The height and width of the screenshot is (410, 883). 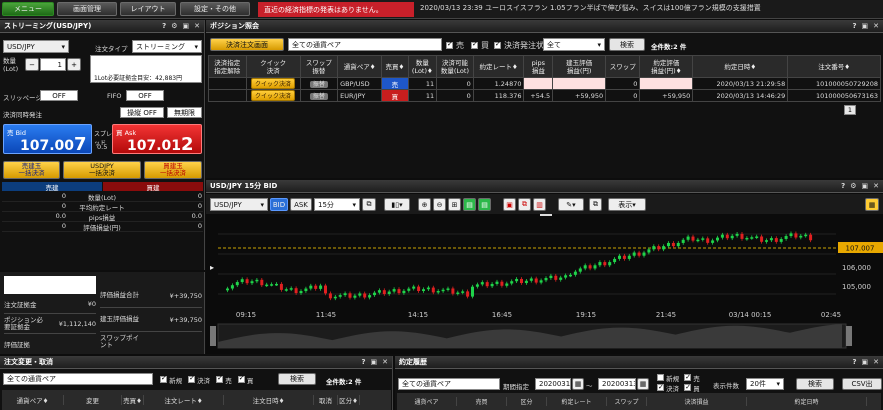 I want to click on positions-col-header: 通貨ペア♦, so click(x=360, y=66).